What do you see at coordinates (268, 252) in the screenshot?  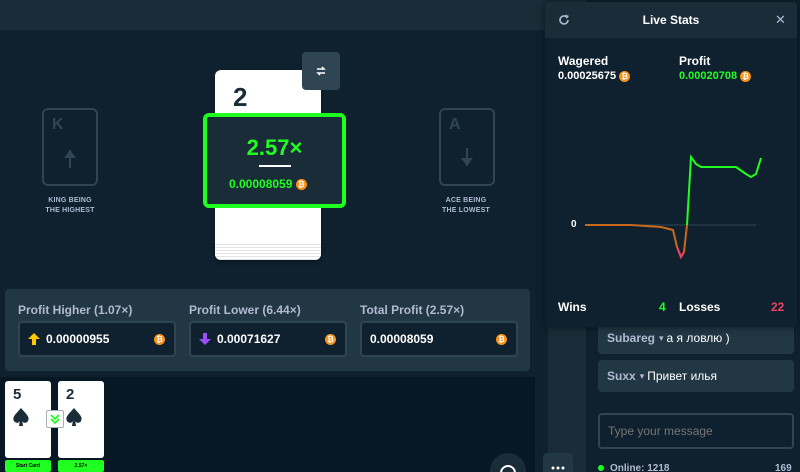 I see `card-deck-edge` at bounding box center [268, 252].